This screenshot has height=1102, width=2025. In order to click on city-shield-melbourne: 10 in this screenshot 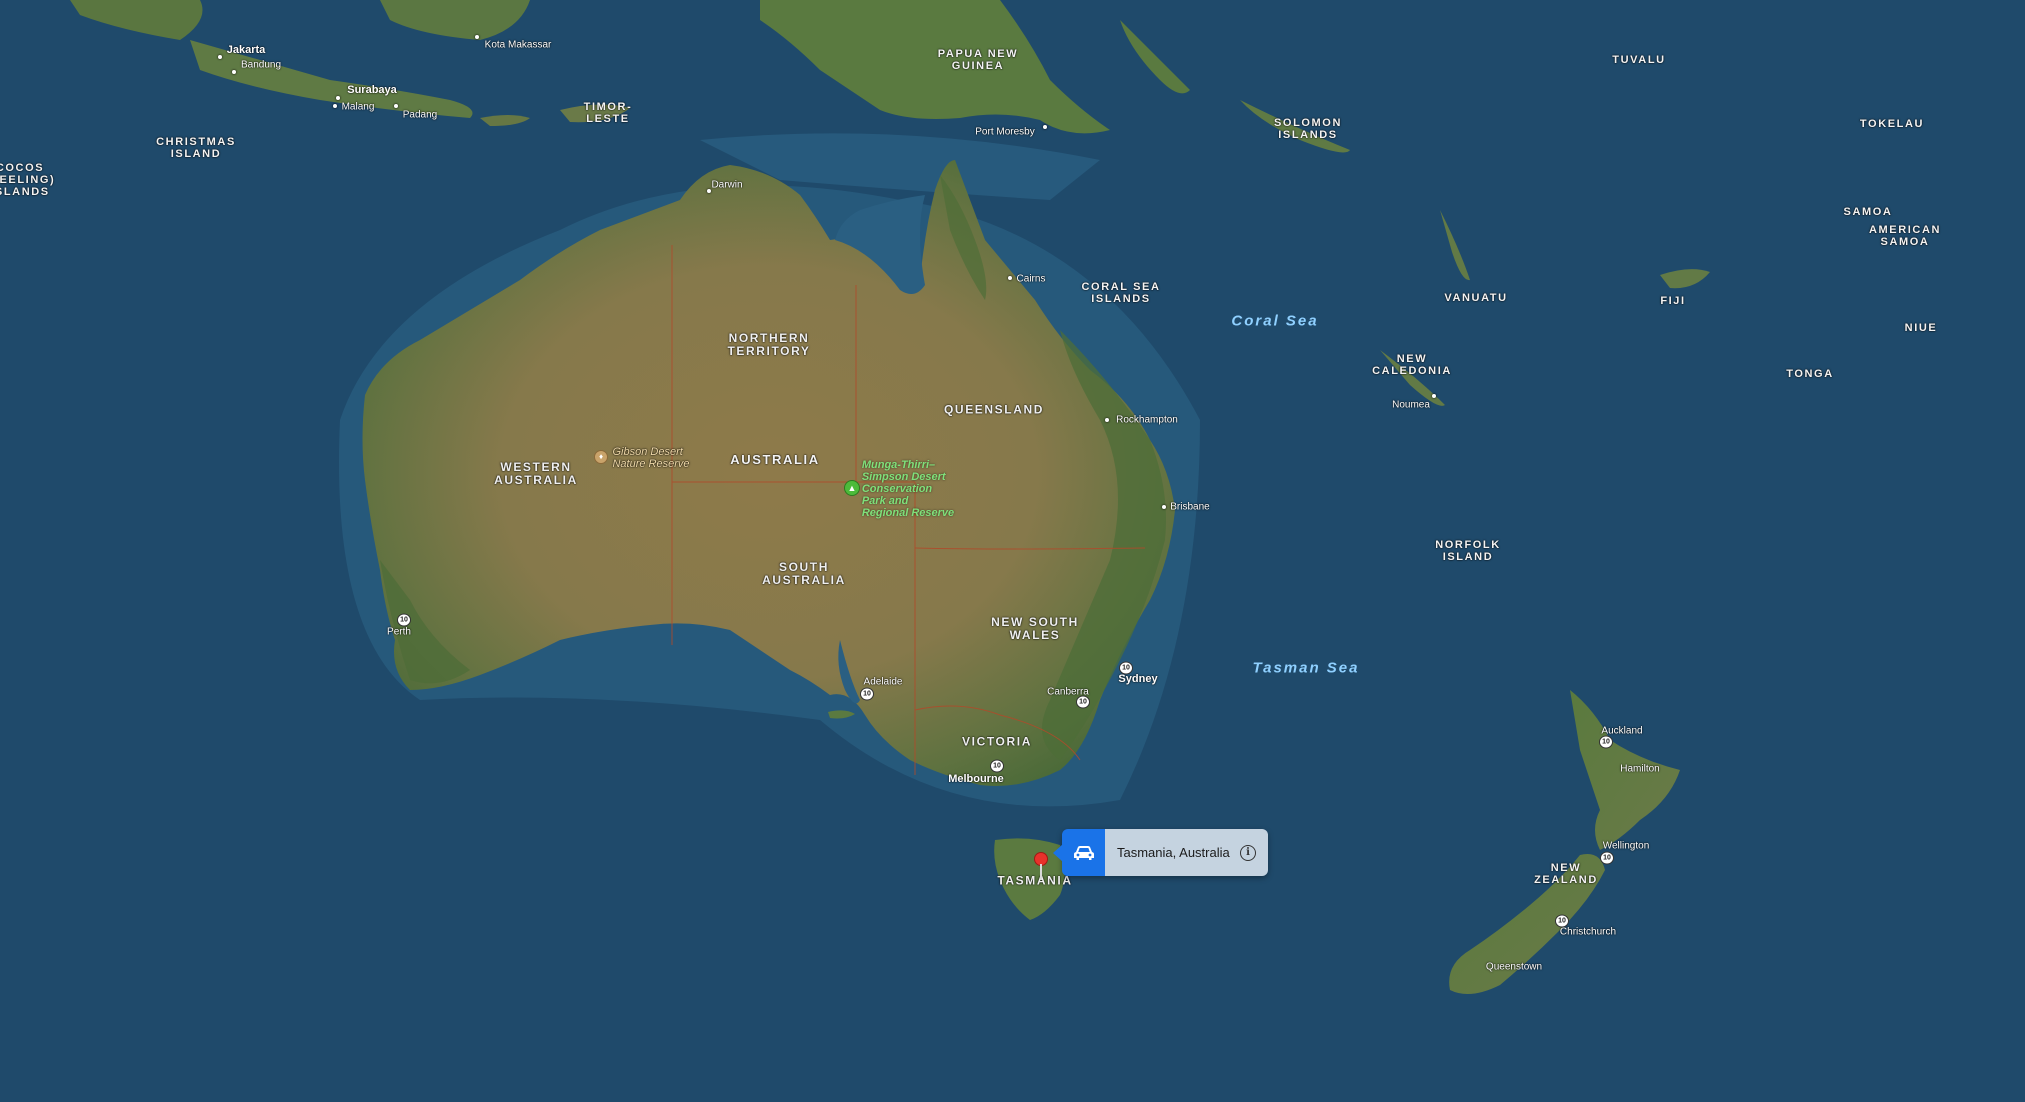, I will do `click(997, 766)`.